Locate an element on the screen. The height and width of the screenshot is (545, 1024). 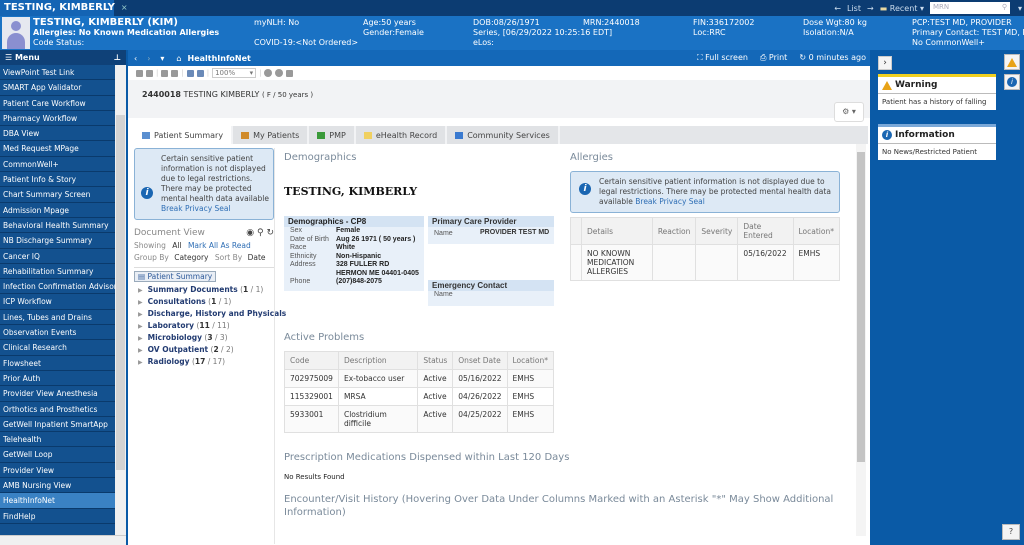
menu-item: Med Request MPage is located at coordinates (57, 149).